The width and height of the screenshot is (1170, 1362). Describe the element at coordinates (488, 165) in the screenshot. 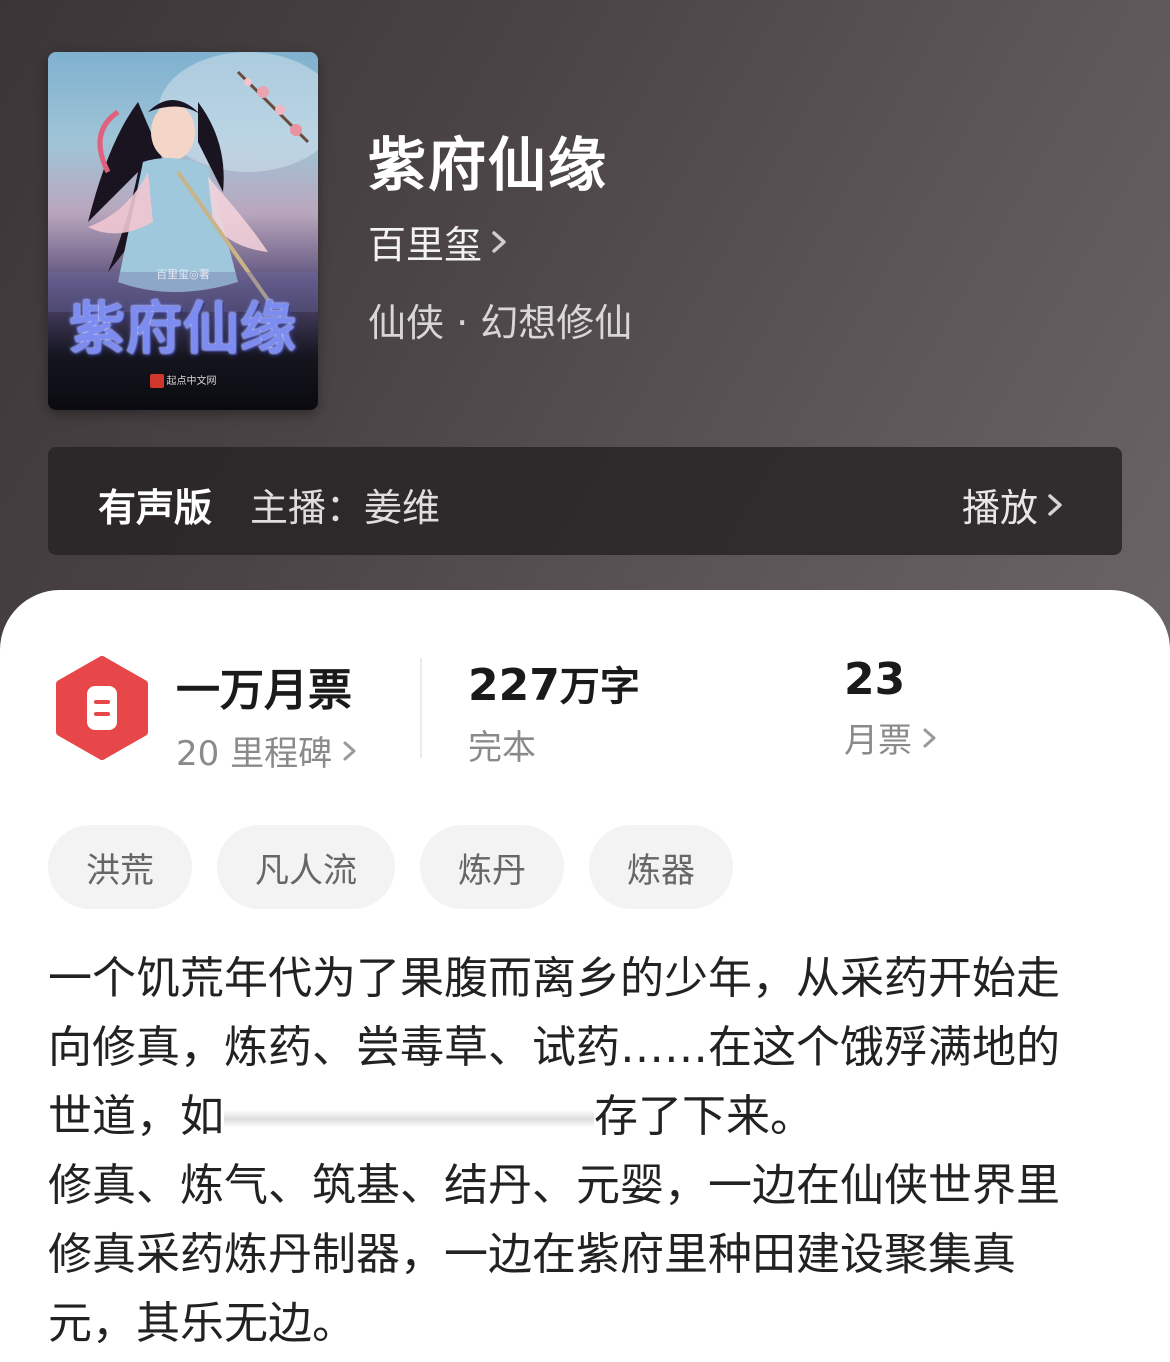

I see `book-title: 紫府仙缘` at that location.